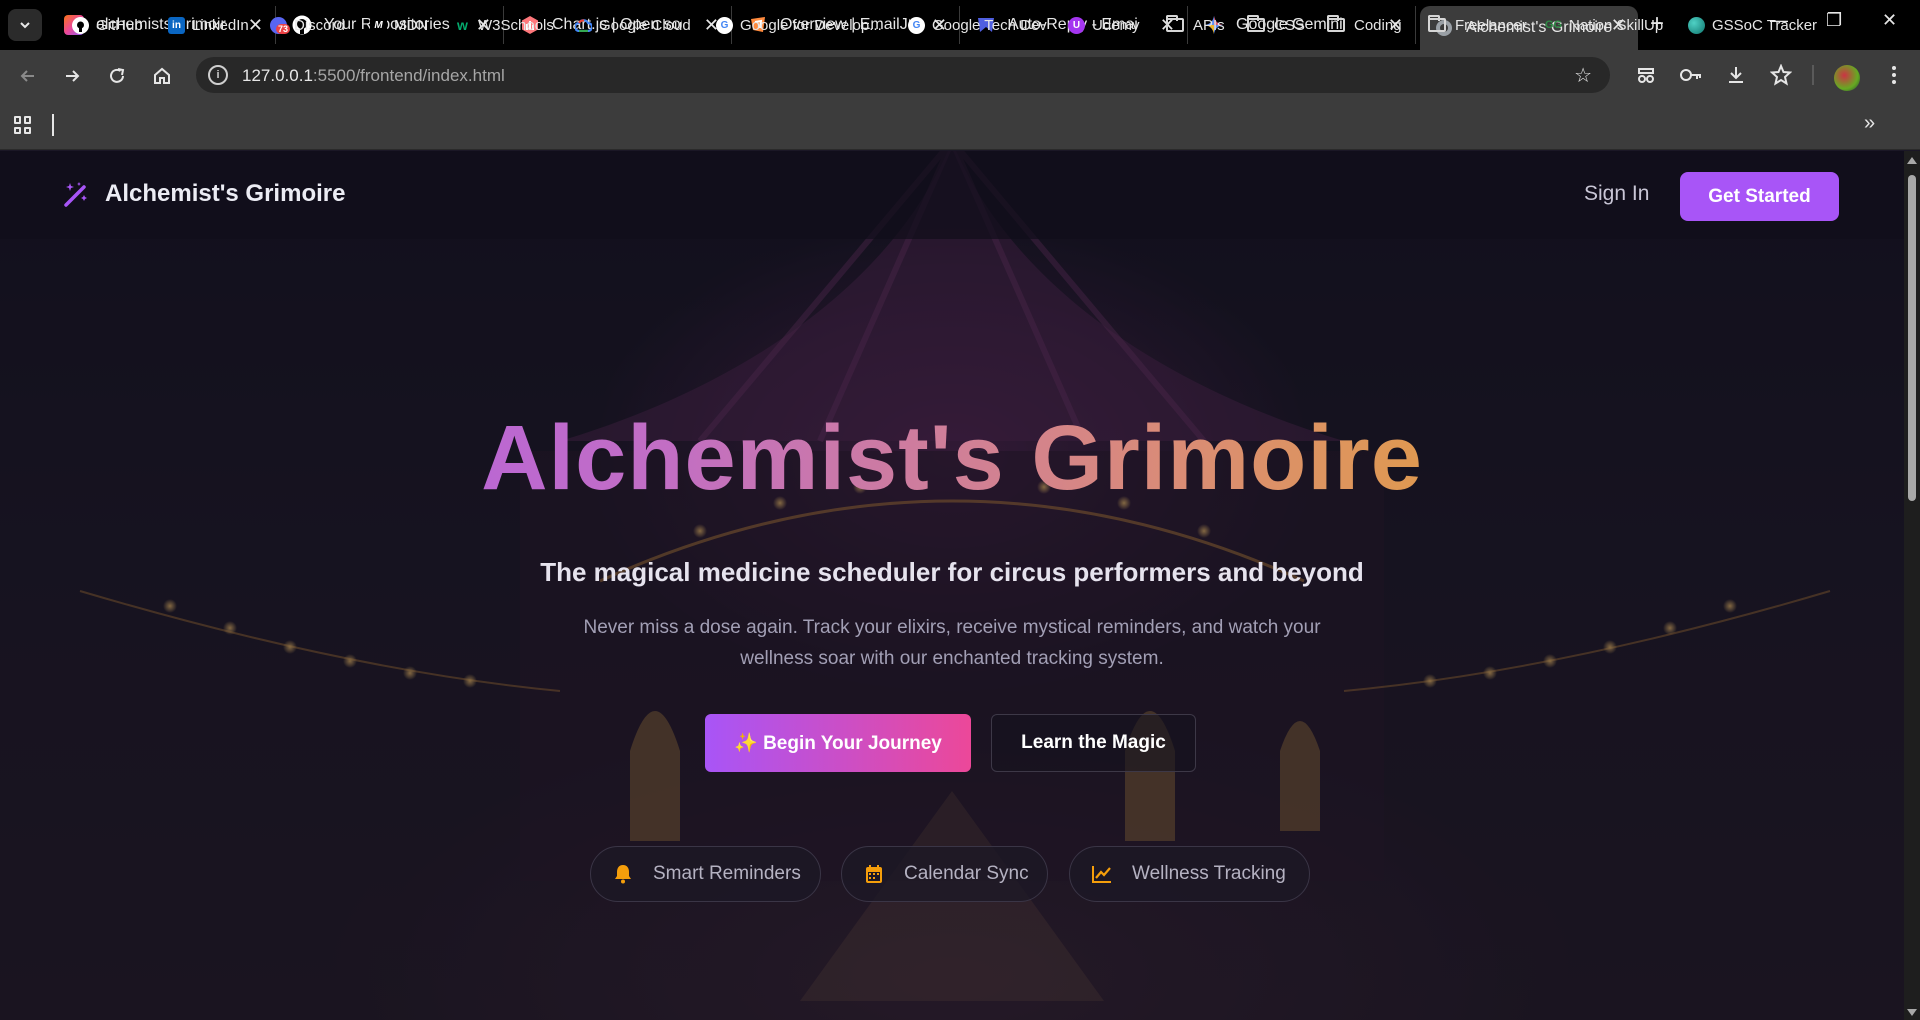  Describe the element at coordinates (1813, 75) in the screenshot. I see `toolbar-divider` at that location.